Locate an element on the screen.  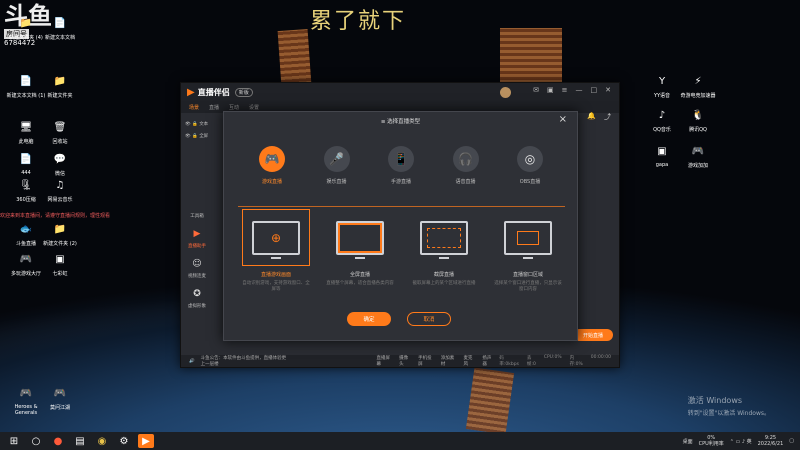
type-game-live: 🎮 游戏直播 is located at coordinates (272, 165).